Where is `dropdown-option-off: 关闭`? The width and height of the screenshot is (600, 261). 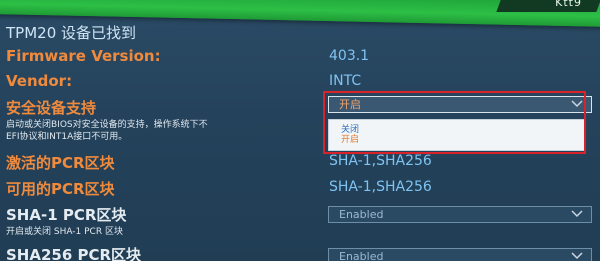
dropdown-option-off: 关闭 is located at coordinates (350, 130).